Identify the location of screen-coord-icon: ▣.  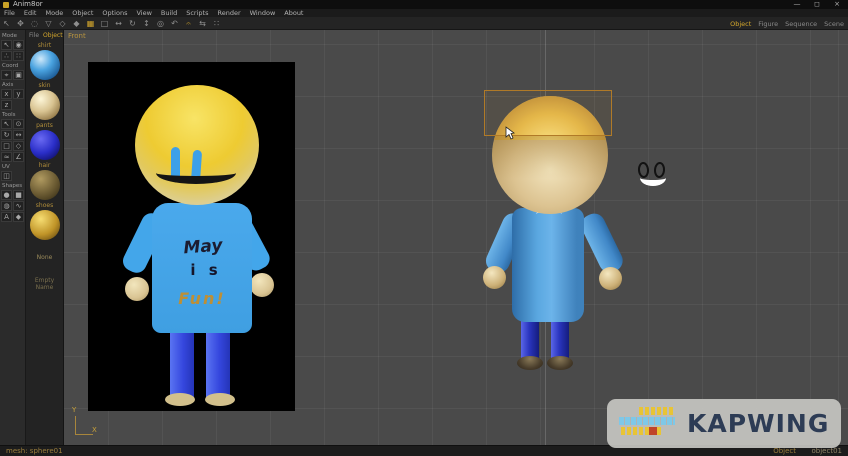
(18, 75).